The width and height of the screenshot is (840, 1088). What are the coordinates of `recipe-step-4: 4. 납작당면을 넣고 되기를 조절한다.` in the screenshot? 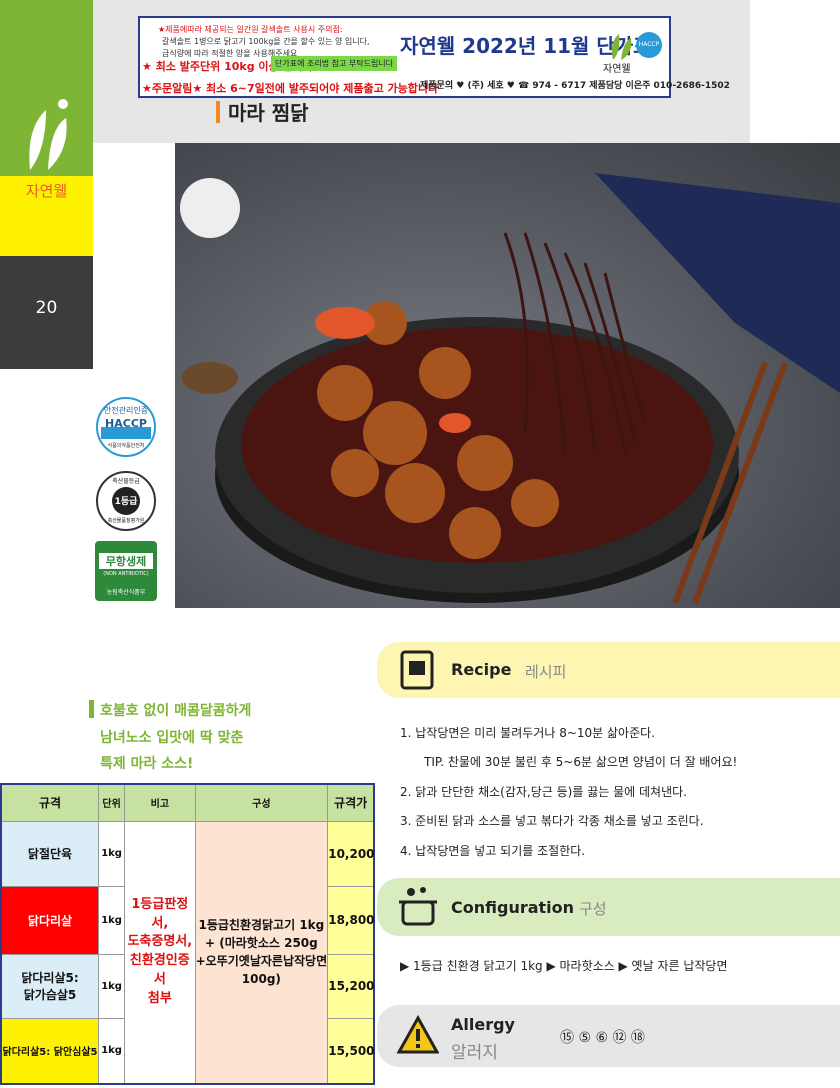 It's located at (493, 851).